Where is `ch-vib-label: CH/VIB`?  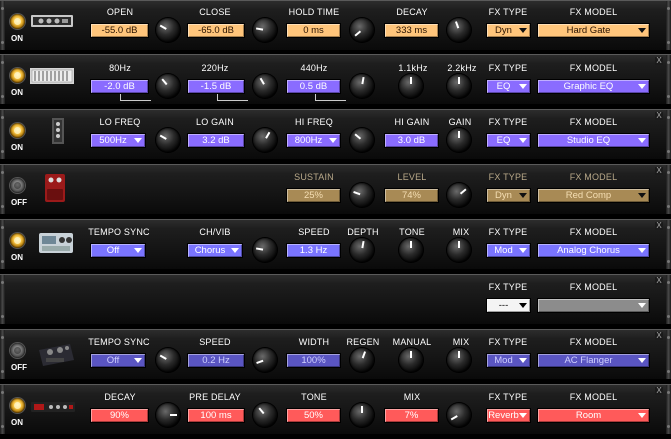 ch-vib-label: CH/VIB is located at coordinates (215, 232).